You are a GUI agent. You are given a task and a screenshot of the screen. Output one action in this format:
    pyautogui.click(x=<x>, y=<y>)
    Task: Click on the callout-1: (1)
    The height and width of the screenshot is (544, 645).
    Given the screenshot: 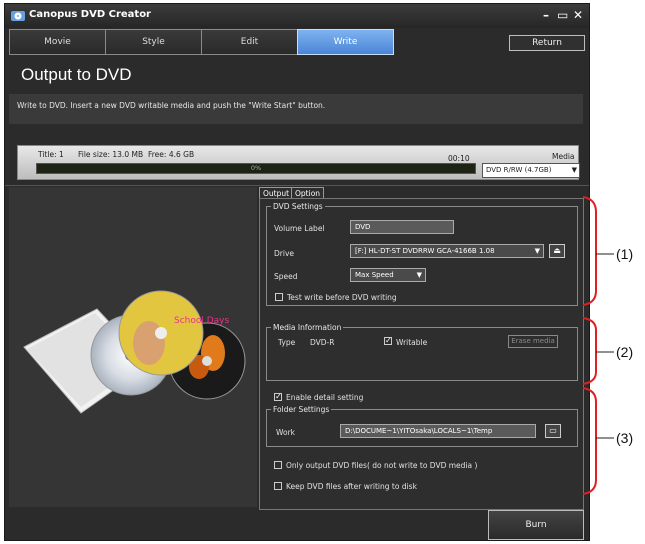 What is the action you would take?
    pyautogui.click(x=625, y=254)
    